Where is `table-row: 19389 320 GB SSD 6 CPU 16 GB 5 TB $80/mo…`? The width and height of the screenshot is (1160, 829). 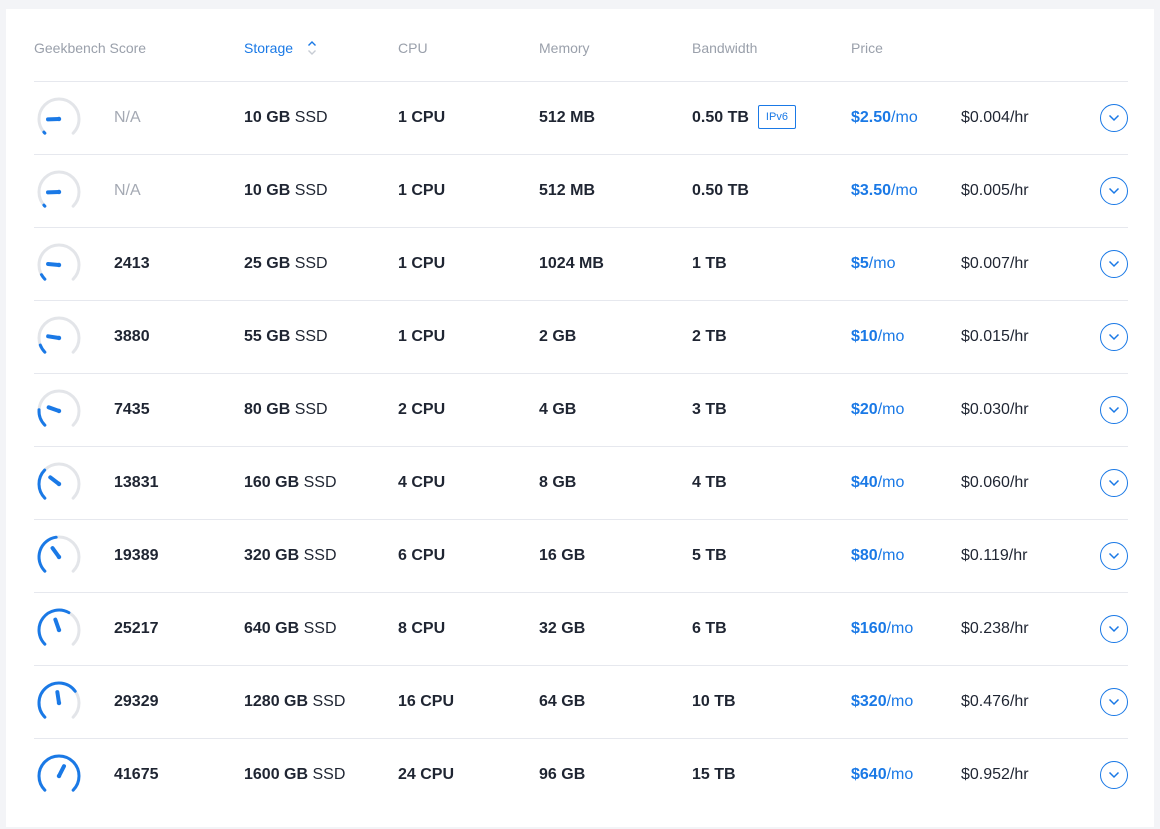
table-row: 19389 320 GB SSD 6 CPU 16 GB 5 TB $80/mo… is located at coordinates (581, 556).